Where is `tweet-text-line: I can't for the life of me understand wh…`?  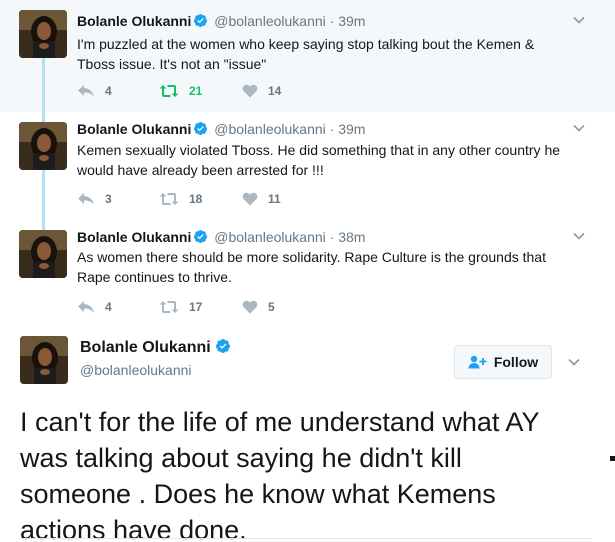 tweet-text-line: I can't for the life of me understand wh… is located at coordinates (280, 422).